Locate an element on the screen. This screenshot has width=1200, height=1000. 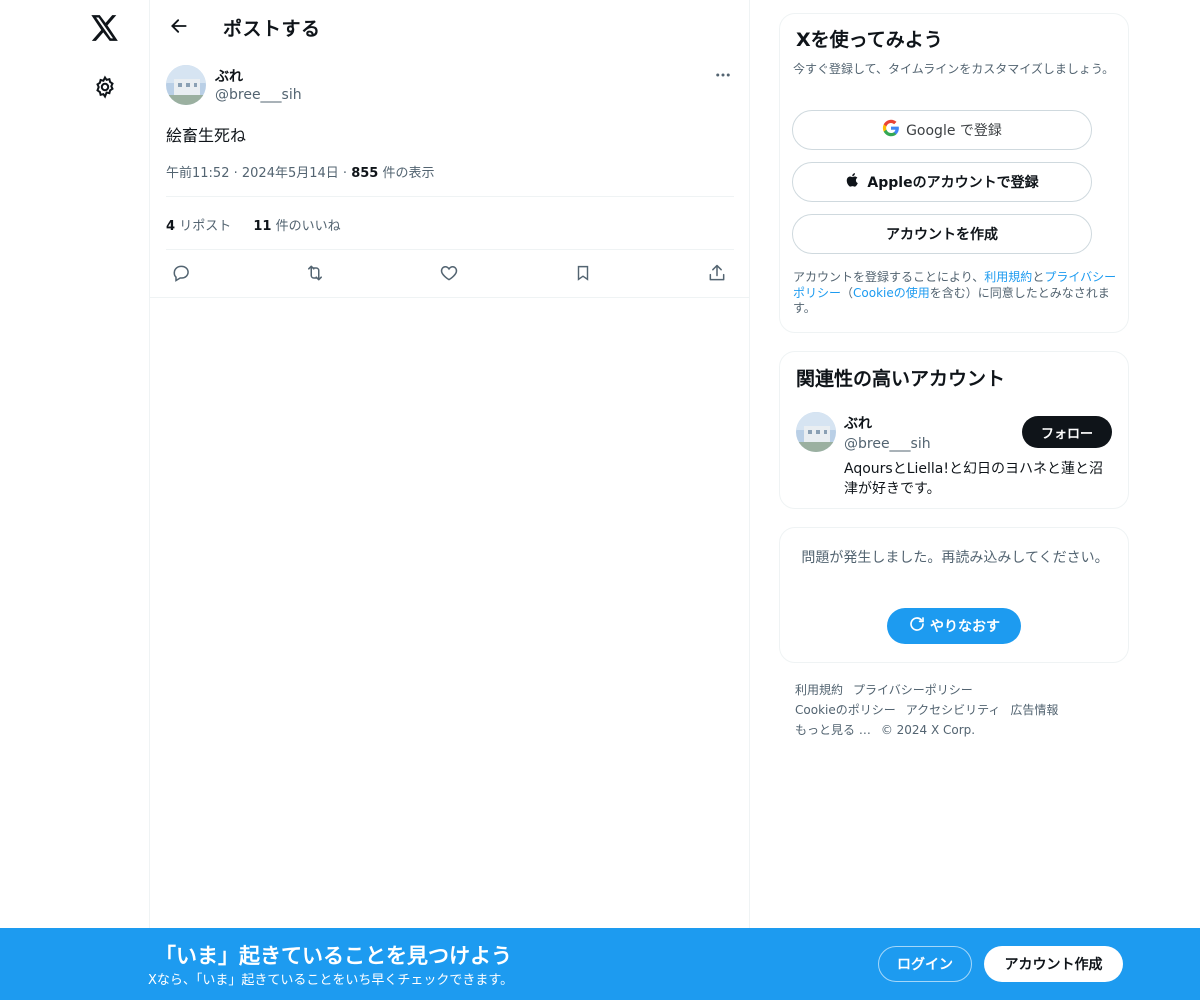
cookie-use-link: Cookieの使用 is located at coordinates (891, 293).